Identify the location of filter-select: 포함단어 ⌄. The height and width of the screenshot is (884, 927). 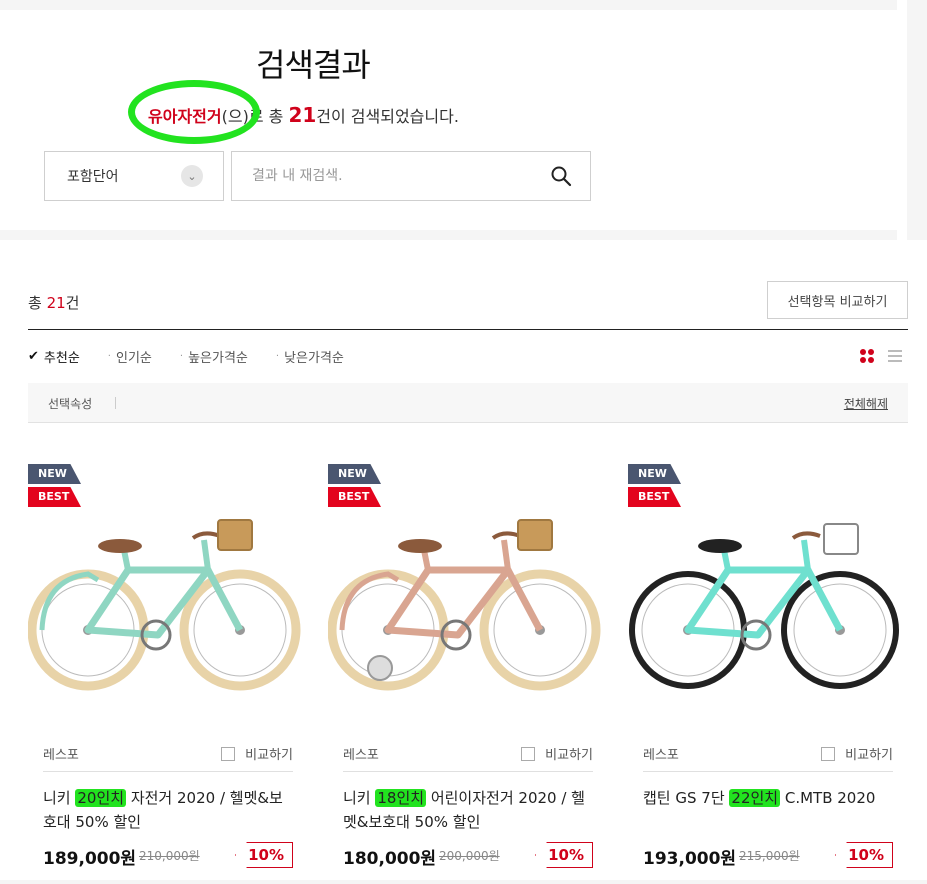
(134, 176).